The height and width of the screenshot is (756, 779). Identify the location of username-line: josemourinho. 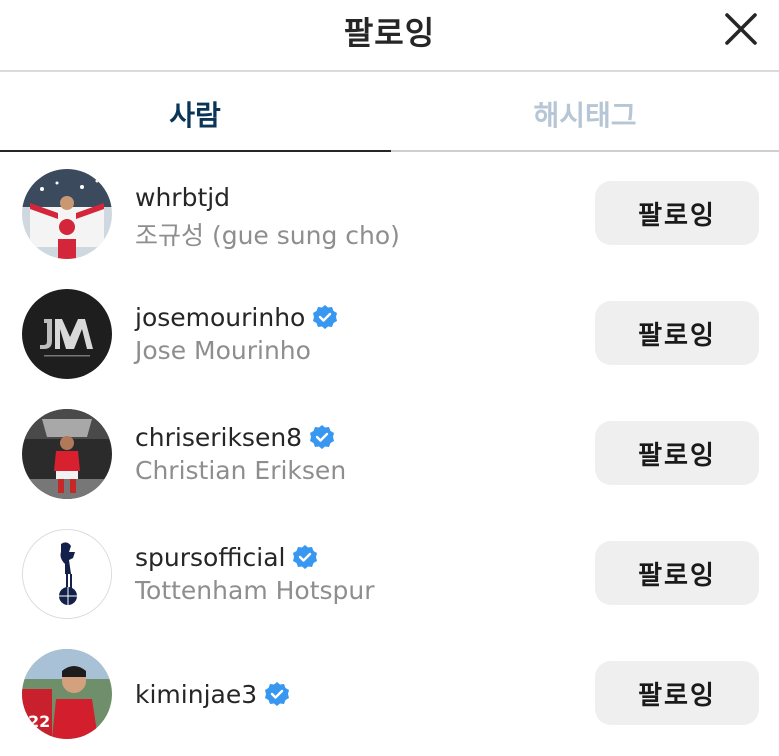
(236, 317).